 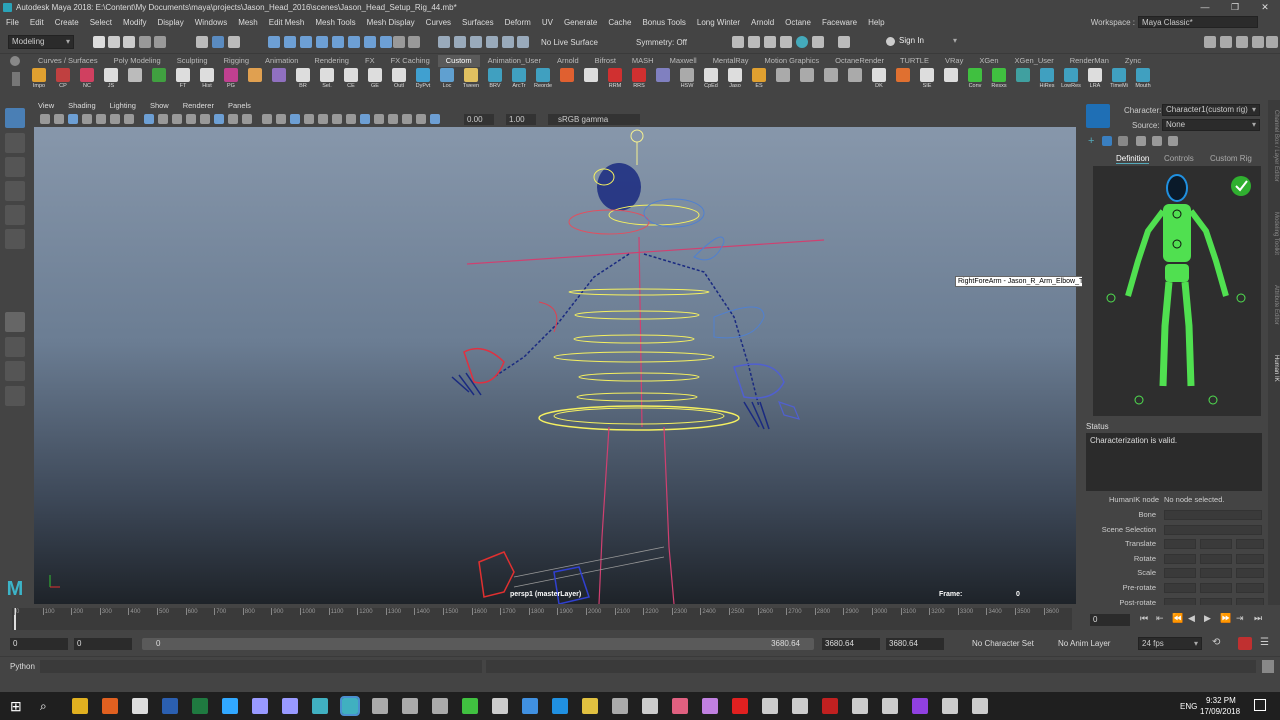 I want to click on menu-windows: Windows, so click(x=211, y=22).